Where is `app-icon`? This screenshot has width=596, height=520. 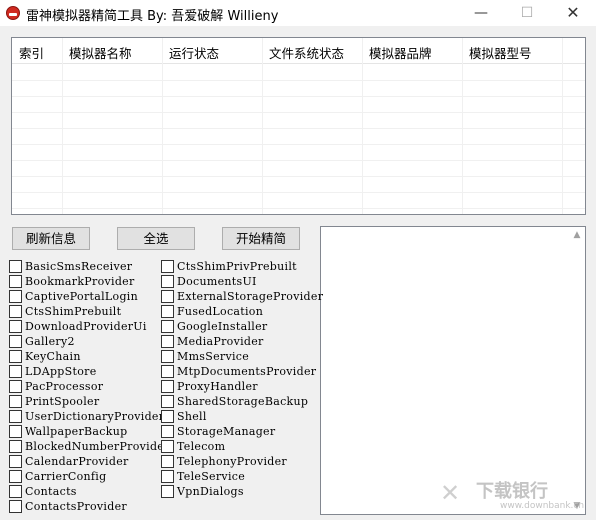 app-icon is located at coordinates (13, 13).